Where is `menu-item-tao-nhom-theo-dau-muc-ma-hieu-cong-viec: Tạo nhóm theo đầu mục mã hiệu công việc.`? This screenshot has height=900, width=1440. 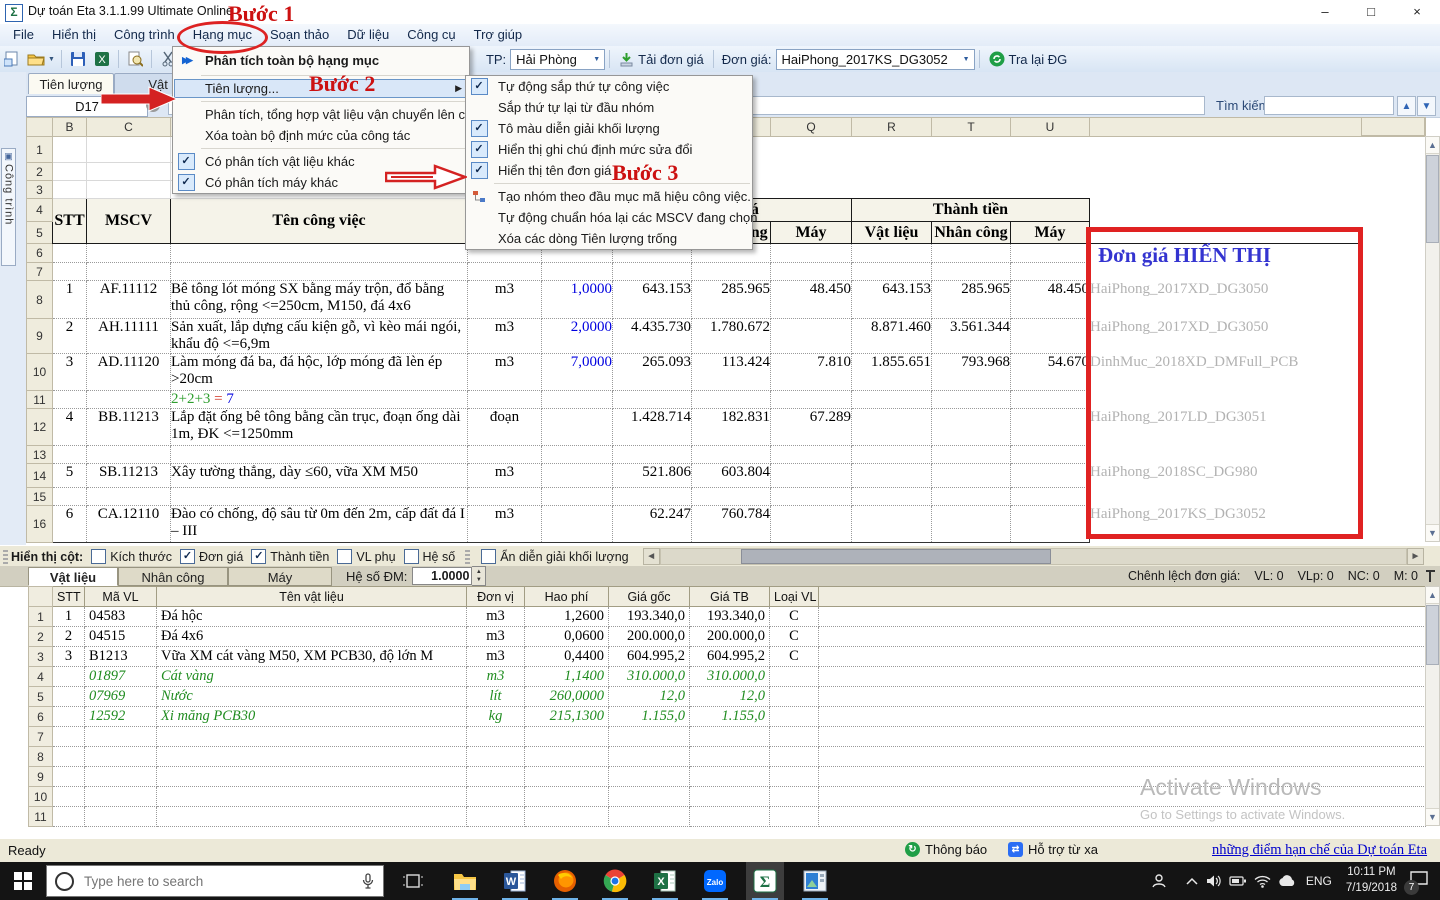 menu-item-tao-nhom-theo-dau-muc-ma-hieu-cong-viec: Tạo nhóm theo đầu mục mã hiệu công việc. is located at coordinates (609, 196).